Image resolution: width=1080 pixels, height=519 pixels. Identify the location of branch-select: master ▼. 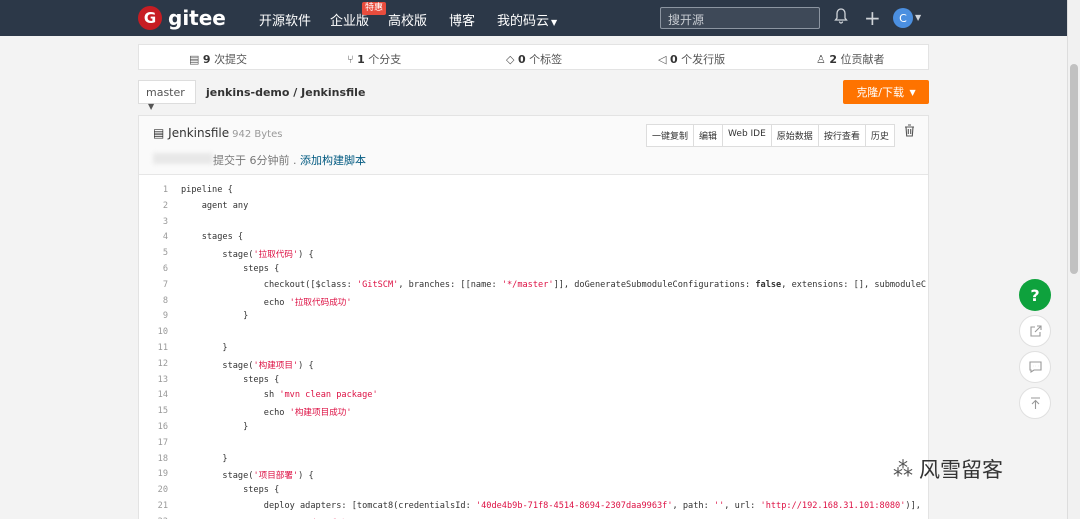
(167, 95).